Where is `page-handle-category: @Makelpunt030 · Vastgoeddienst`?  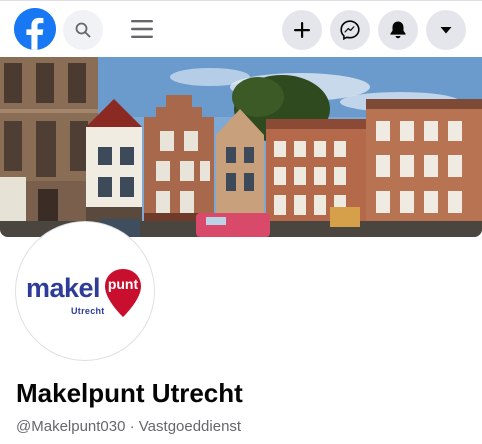
page-handle-category: @Makelpunt030 · Vastgoeddienst is located at coordinates (129, 426).